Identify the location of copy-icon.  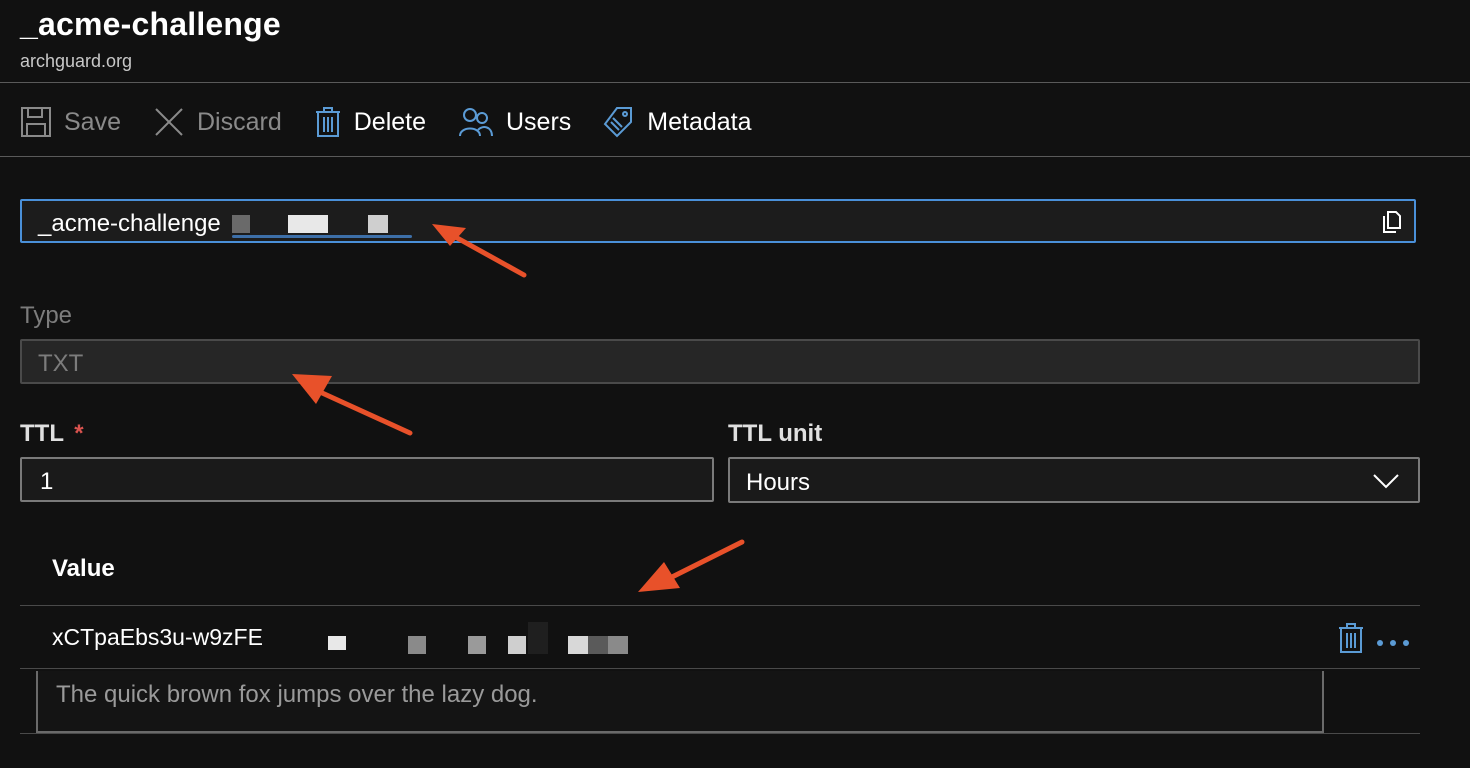
(1391, 224).